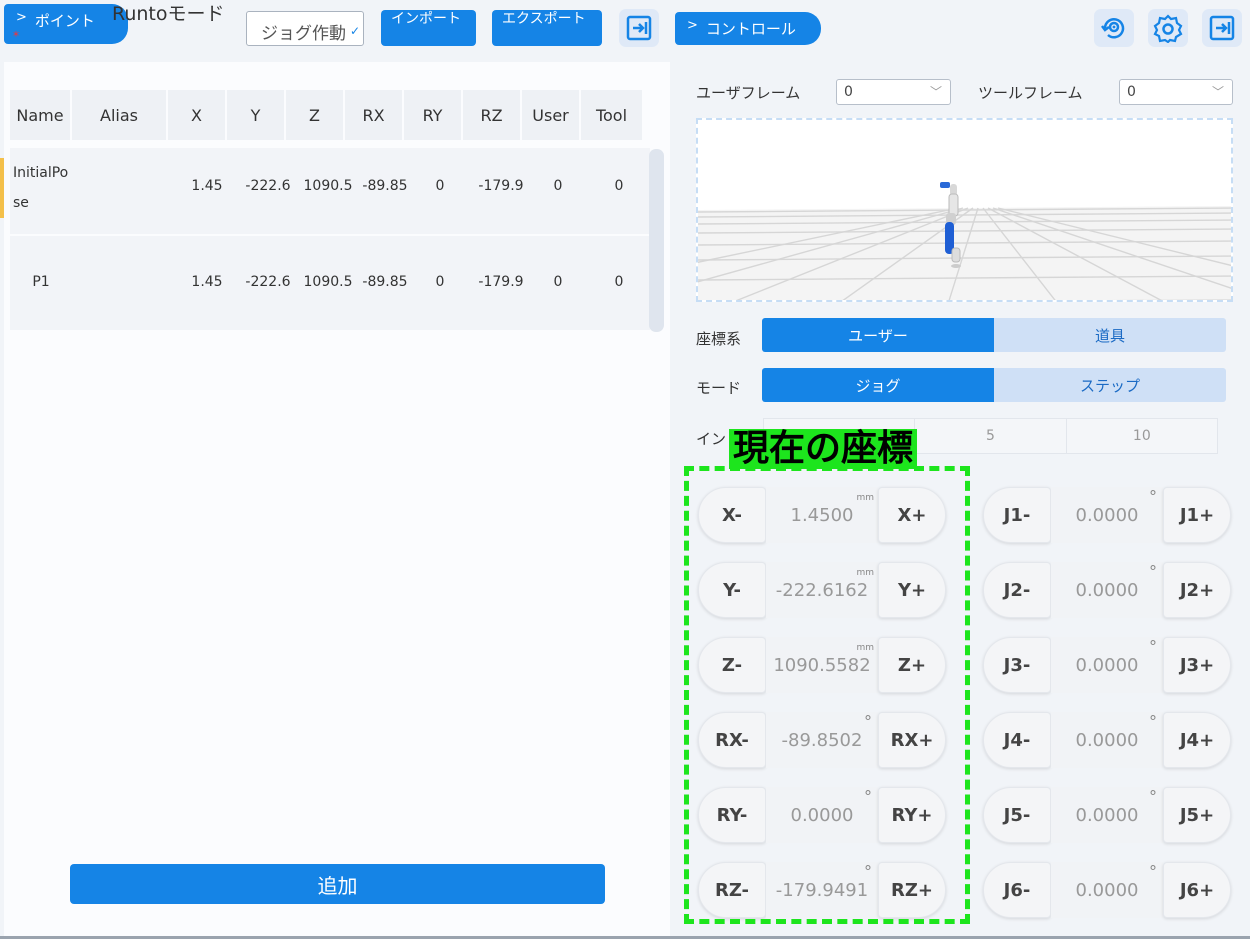 The image size is (1250, 939). Describe the element at coordinates (719, 388) in the screenshot. I see `mode-label: モード` at that location.